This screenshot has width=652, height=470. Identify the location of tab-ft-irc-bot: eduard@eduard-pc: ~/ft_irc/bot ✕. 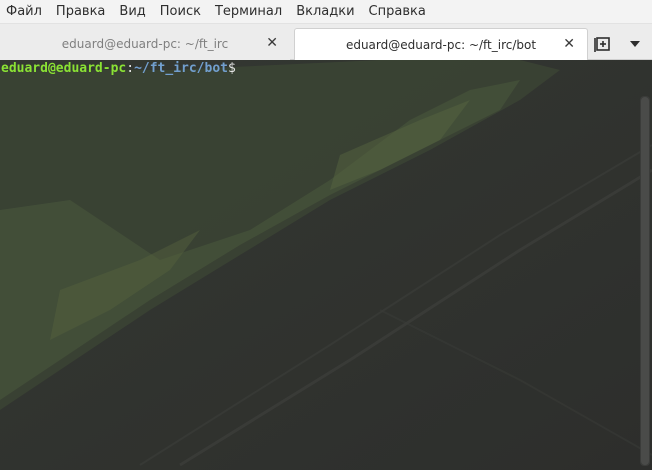
(441, 44).